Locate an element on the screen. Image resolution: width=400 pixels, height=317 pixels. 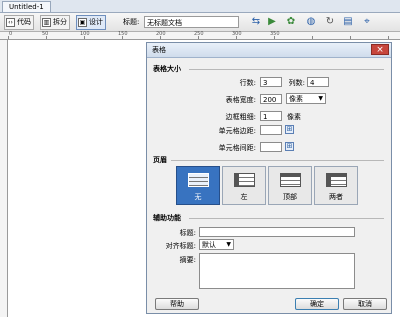
browser-icon: ◍ is located at coordinates (311, 22).